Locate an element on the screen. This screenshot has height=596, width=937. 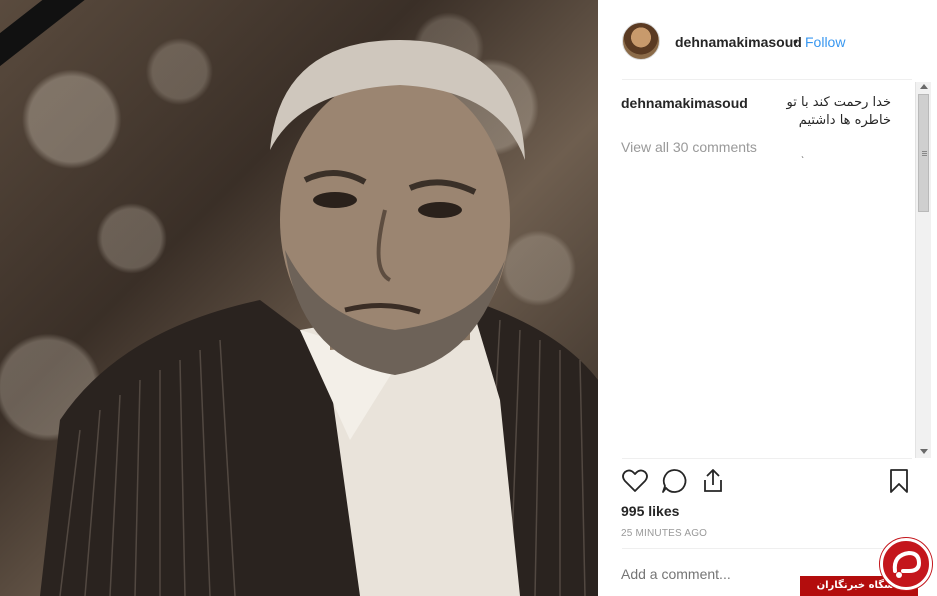
watermark-emblem-icon is located at coordinates (907, 564).